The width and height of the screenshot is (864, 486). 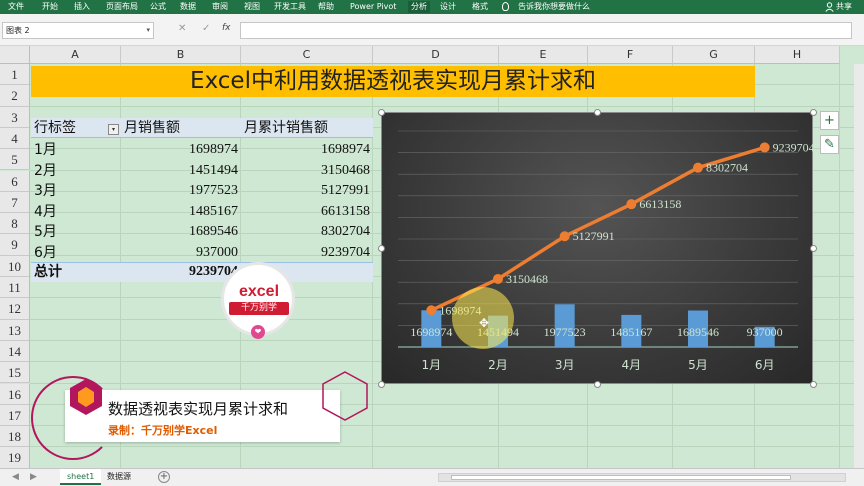 What do you see at coordinates (188, 7) in the screenshot?
I see `ribbon-tab: 数据` at bounding box center [188, 7].